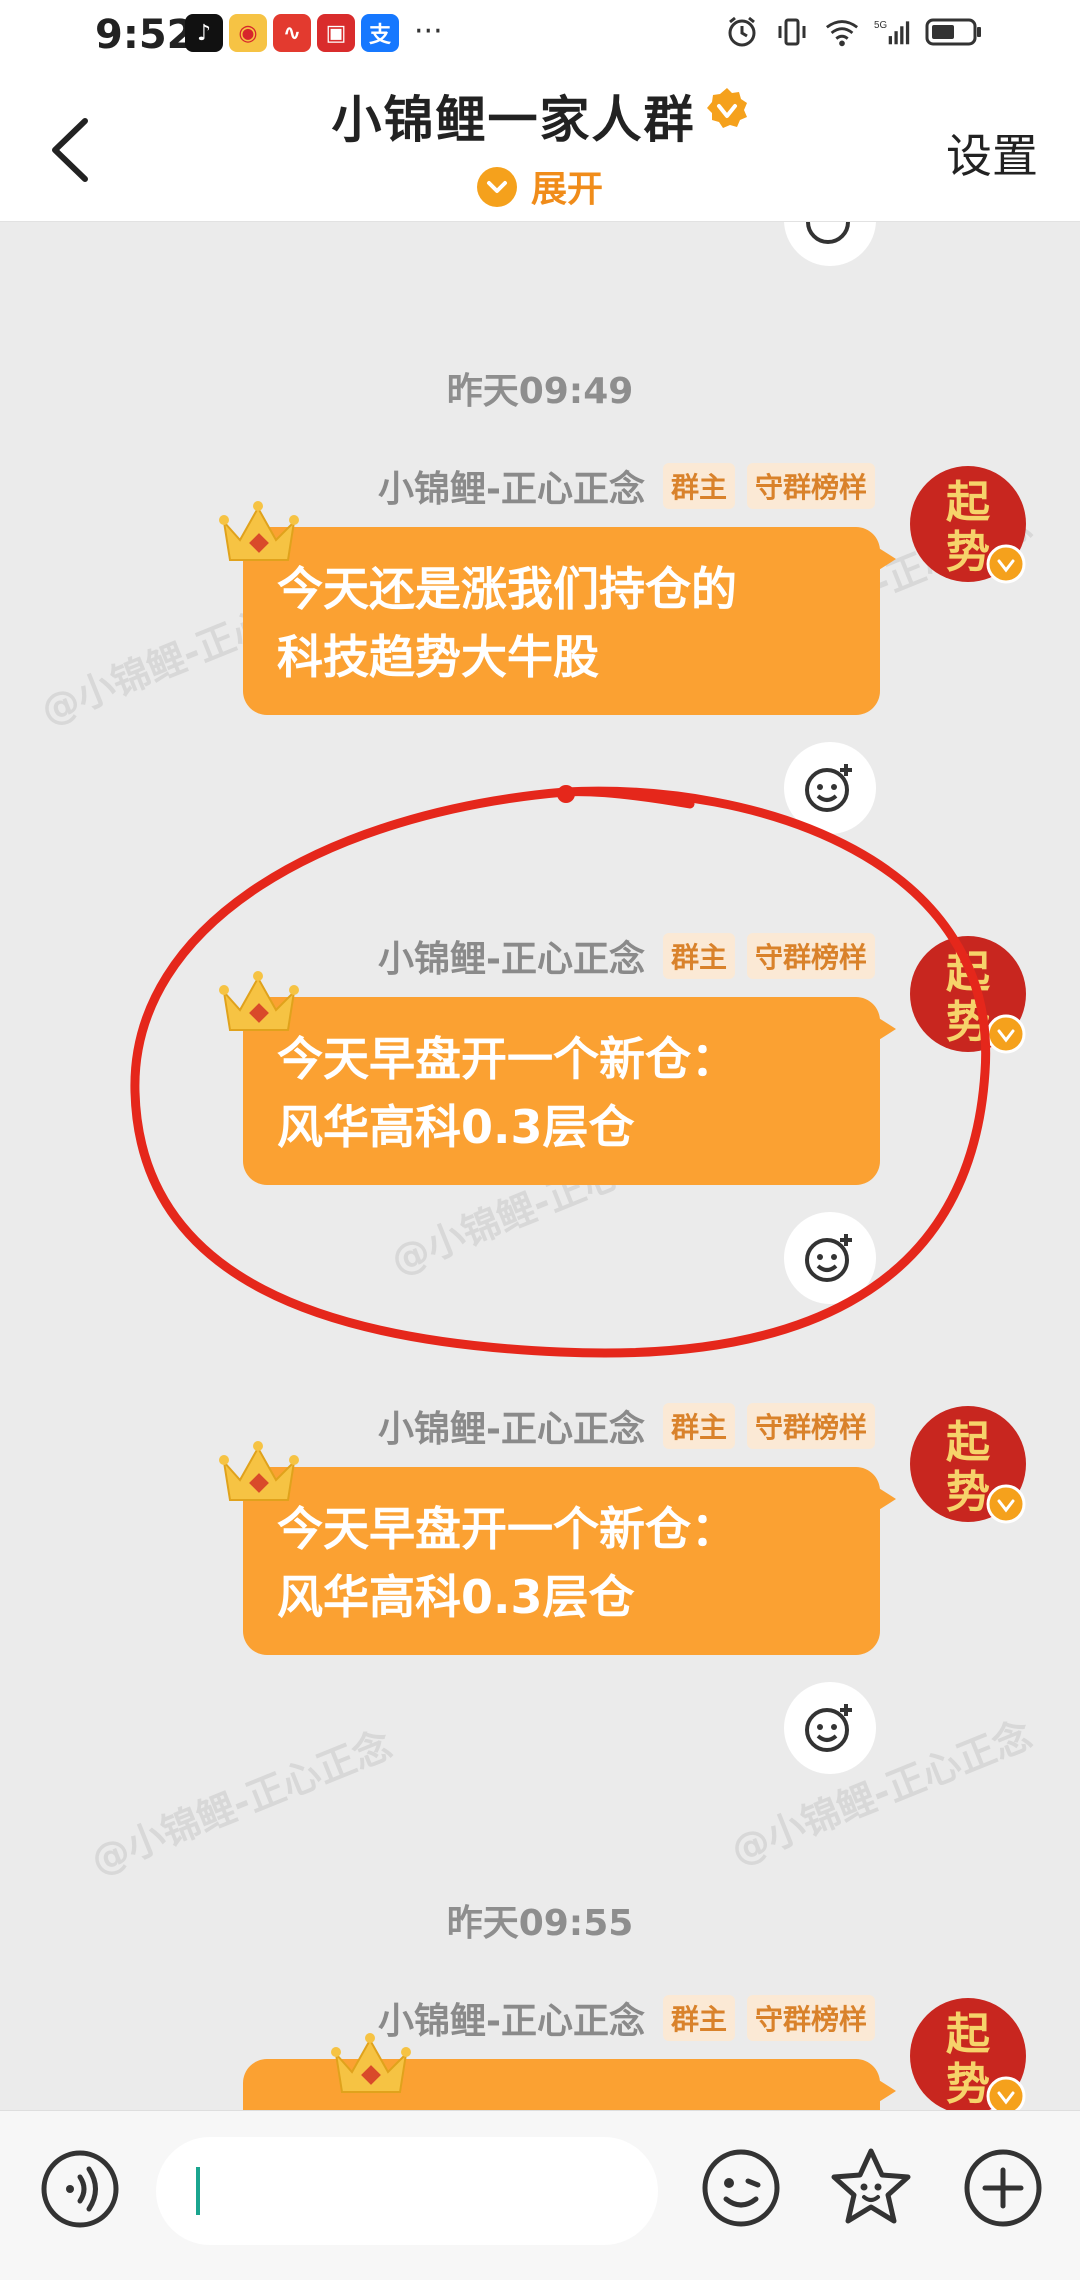 This screenshot has height=2280, width=1080. I want to click on status-time: 9:52, so click(145, 35).